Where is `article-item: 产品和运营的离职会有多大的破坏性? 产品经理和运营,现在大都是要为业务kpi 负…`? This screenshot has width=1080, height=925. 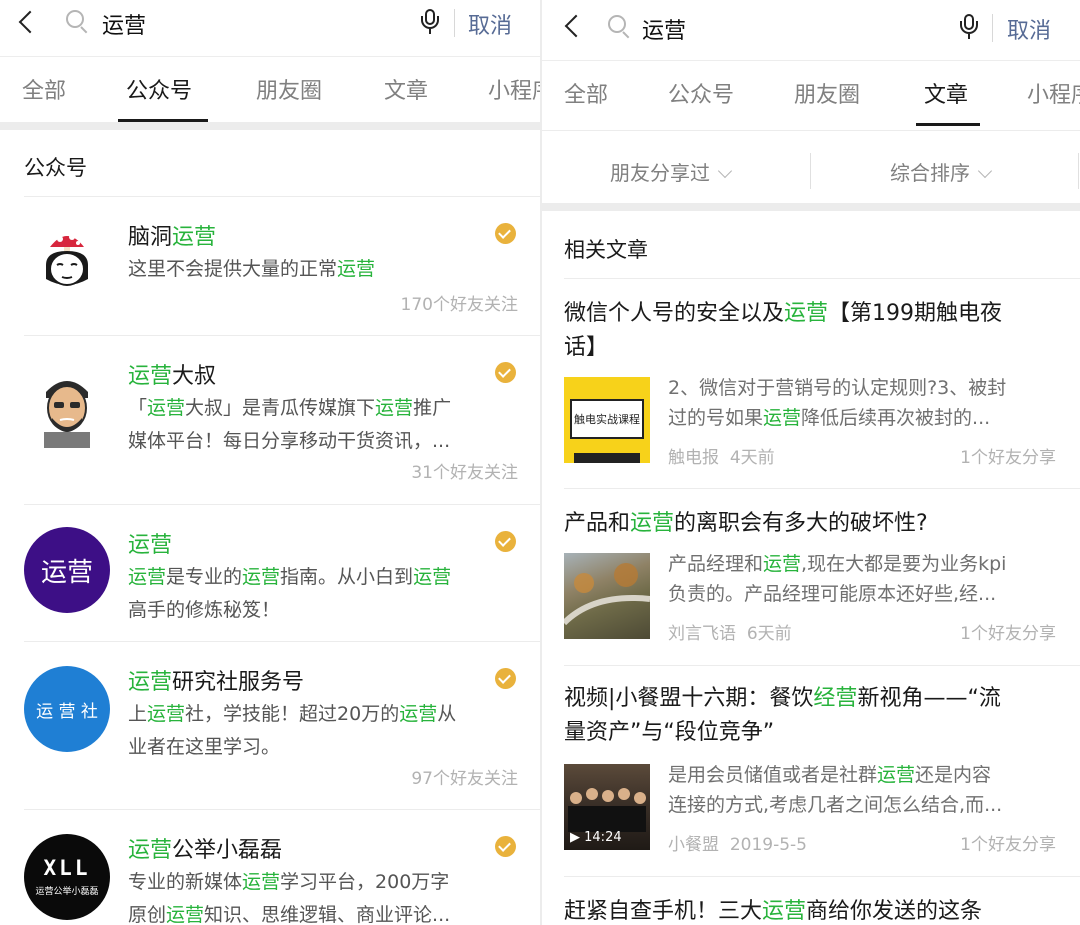 article-item: 产品和运营的离职会有多大的破坏性? 产品经理和运营,现在大都是要为业务kpi 负… is located at coordinates (811, 577).